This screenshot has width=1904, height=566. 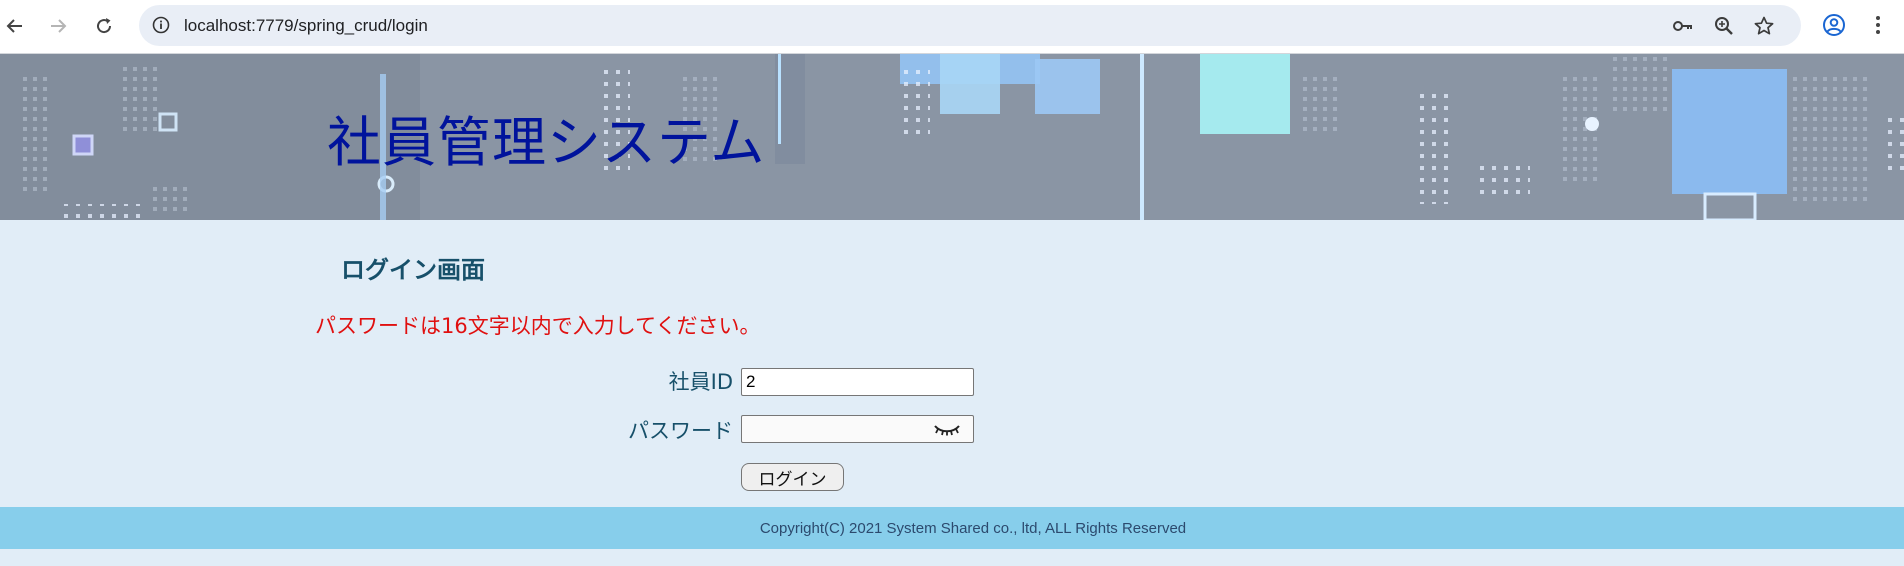 I want to click on reload-button, so click(x=104, y=26).